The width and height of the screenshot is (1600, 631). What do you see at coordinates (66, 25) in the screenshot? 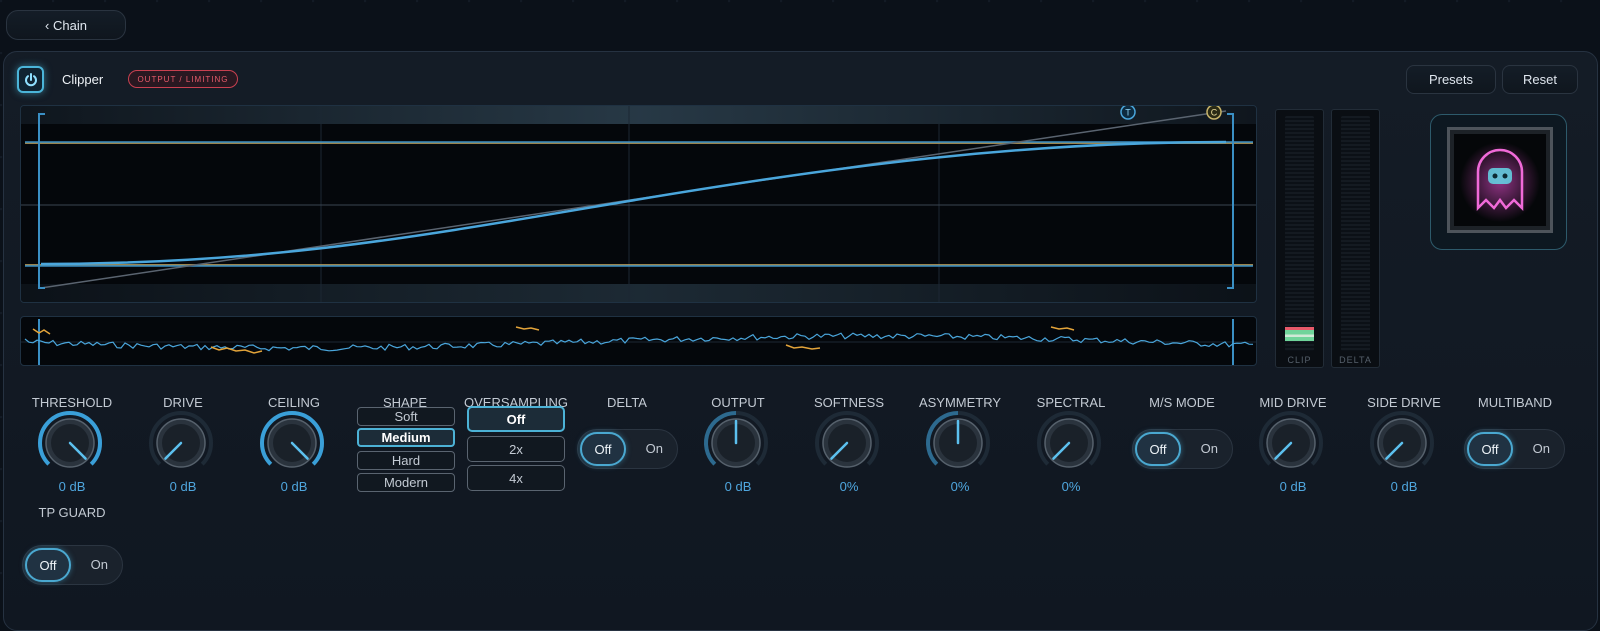
I see `back-to-chain-button: ‹ Chain` at bounding box center [66, 25].